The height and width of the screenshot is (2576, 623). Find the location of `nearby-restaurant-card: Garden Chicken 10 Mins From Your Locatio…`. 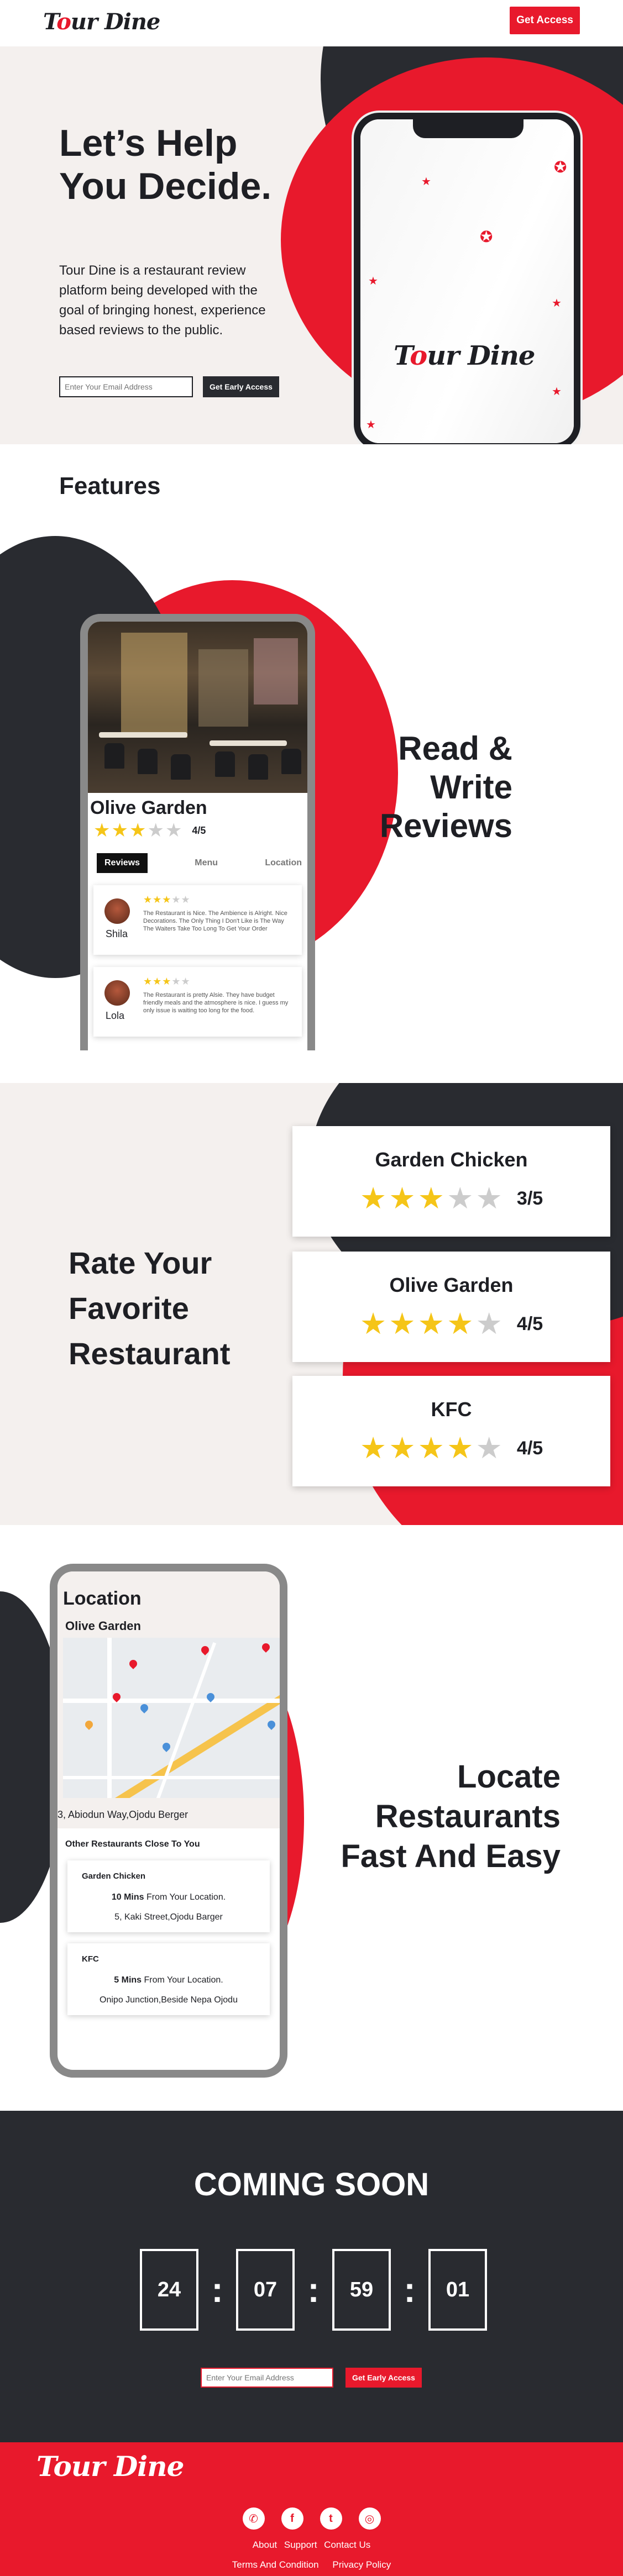

nearby-restaurant-card: Garden Chicken 10 Mins From Your Locatio… is located at coordinates (168, 1896).